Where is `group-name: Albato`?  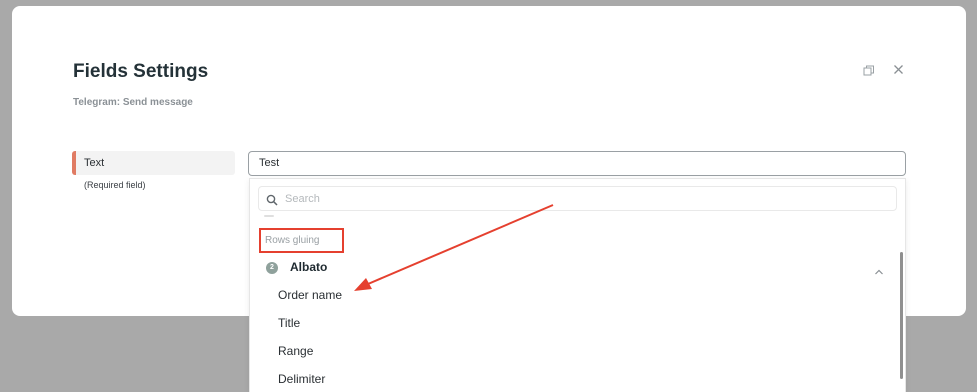 group-name: Albato is located at coordinates (309, 267).